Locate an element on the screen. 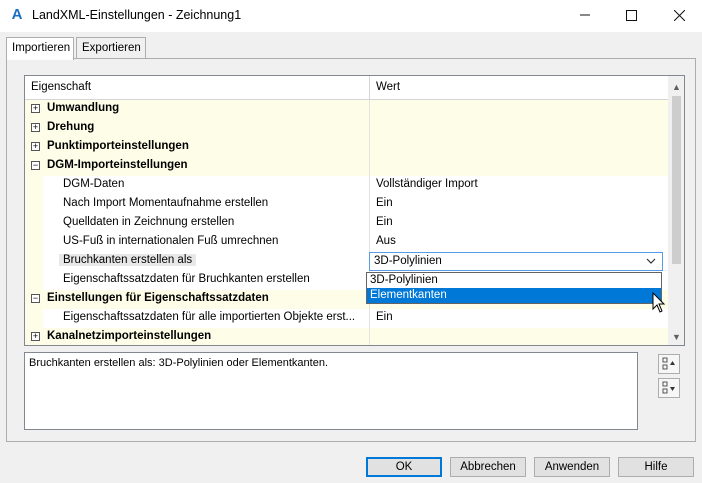 The image size is (702, 483). grid-header: Eigenschaft Wert is located at coordinates (346, 88).